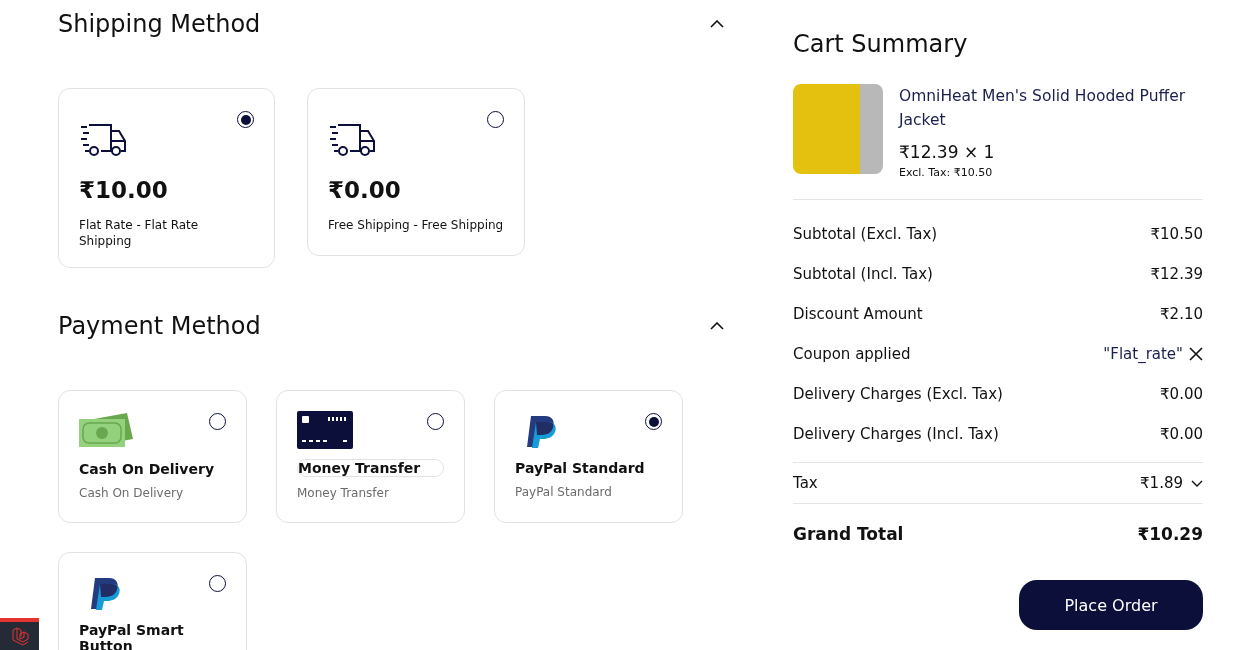 The height and width of the screenshot is (650, 1236). Describe the element at coordinates (1176, 234) in the screenshot. I see `summary-value: ₹10.50` at that location.